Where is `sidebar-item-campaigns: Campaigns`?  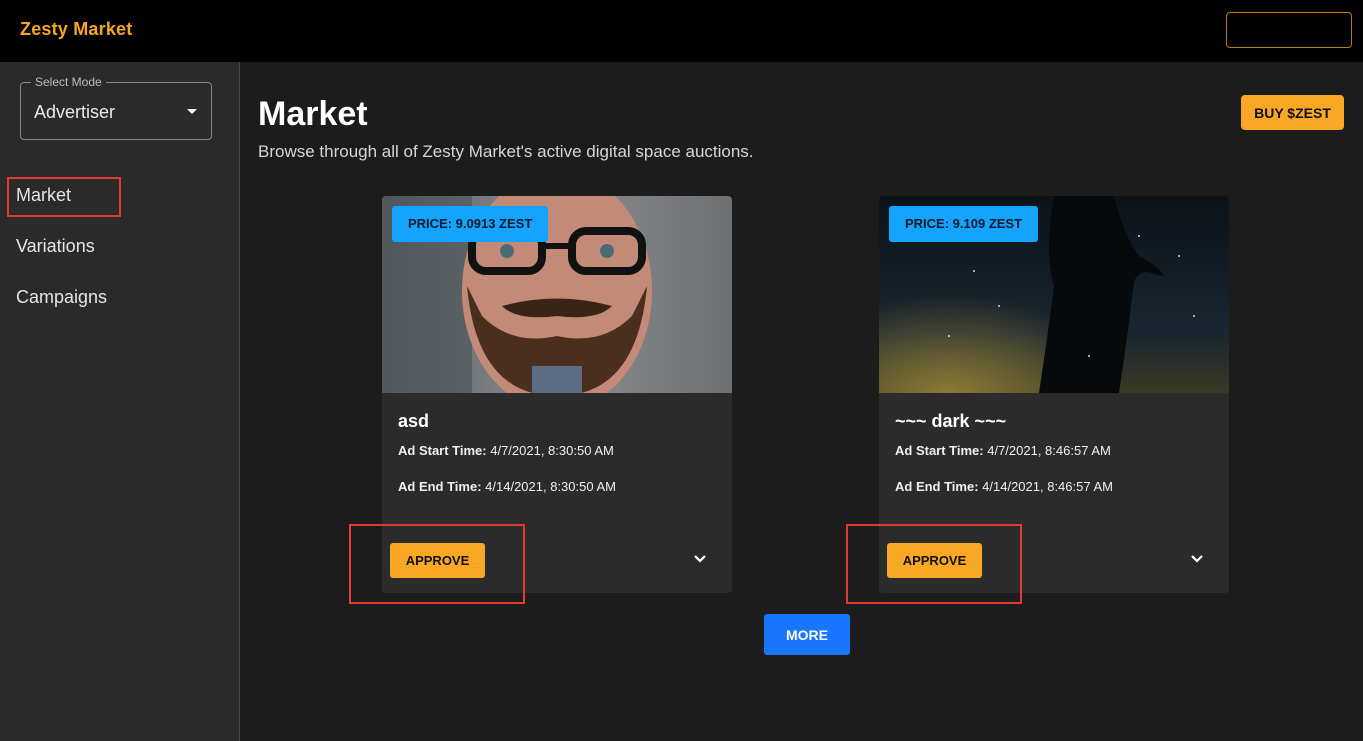 sidebar-item-campaigns: Campaigns is located at coordinates (61, 297).